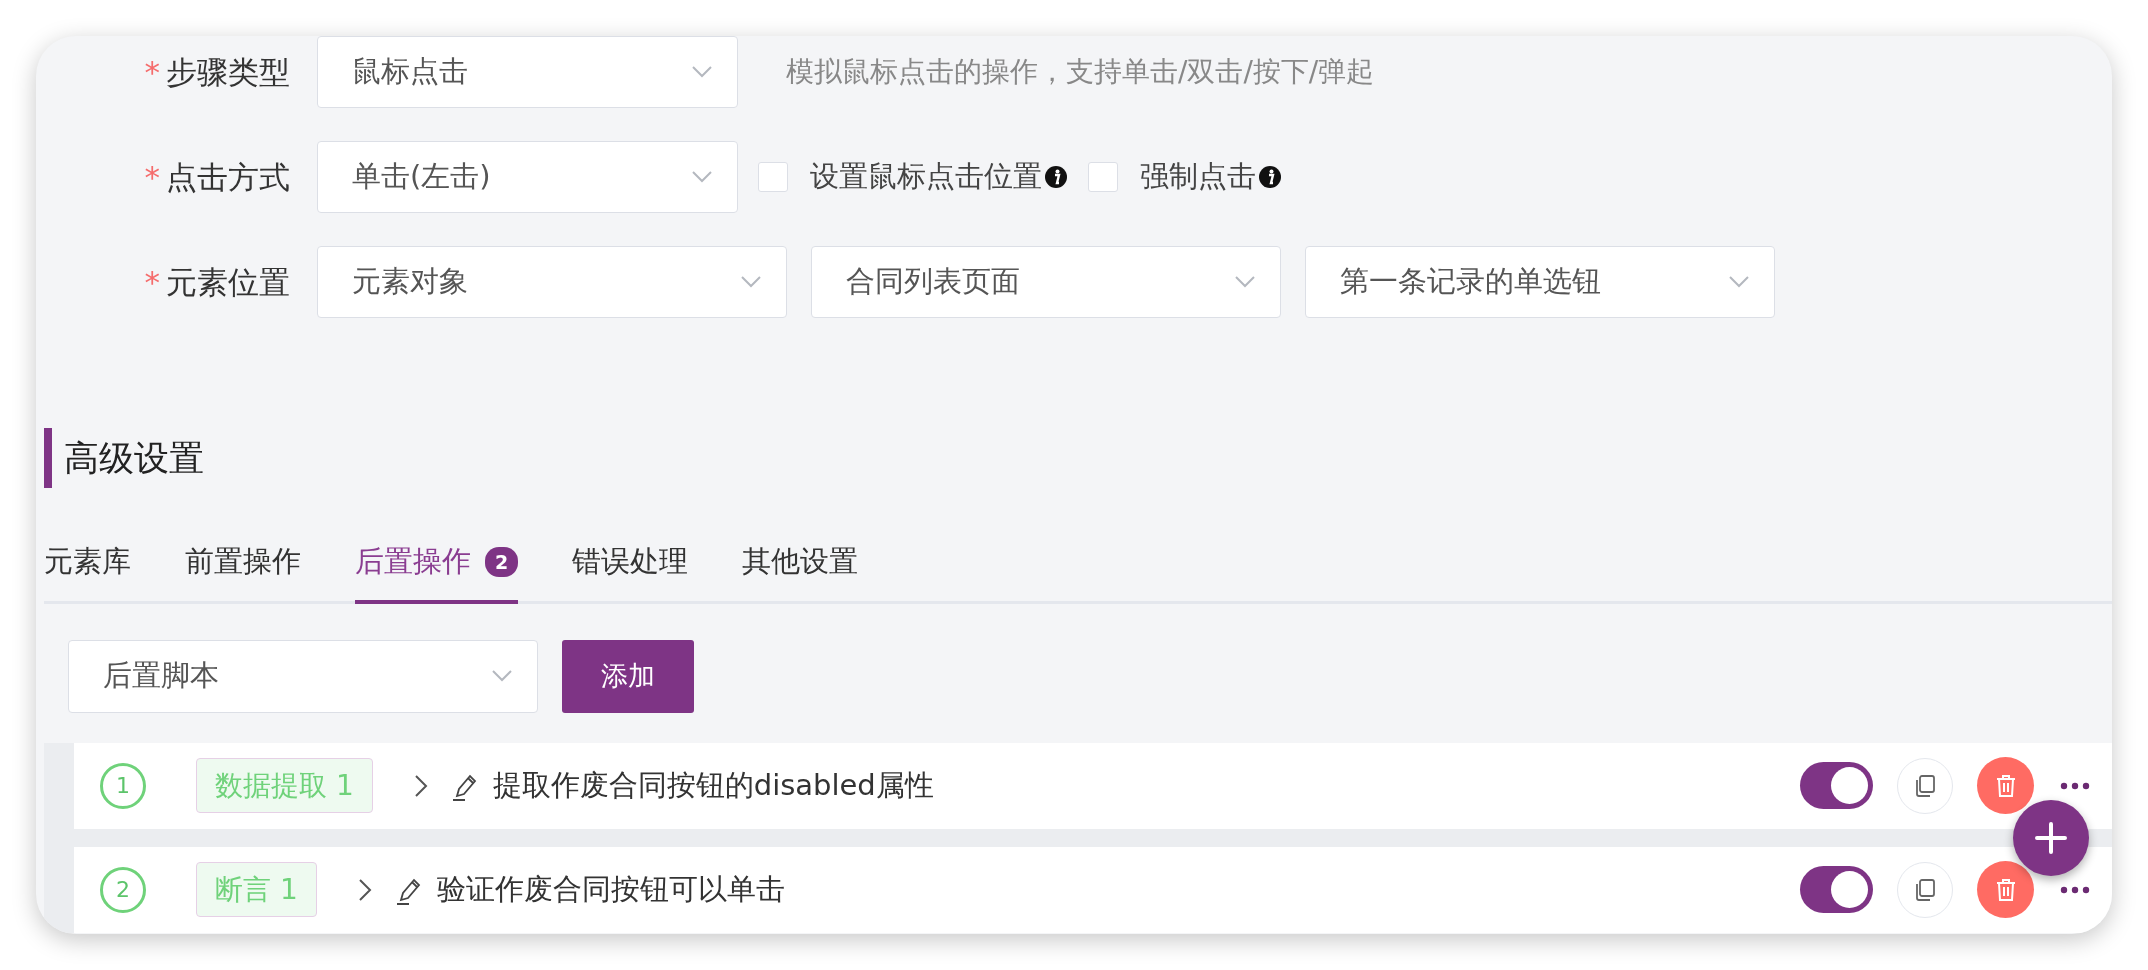  I want to click on dropdown-select: 第一条记录的单选钮, so click(1540, 282).